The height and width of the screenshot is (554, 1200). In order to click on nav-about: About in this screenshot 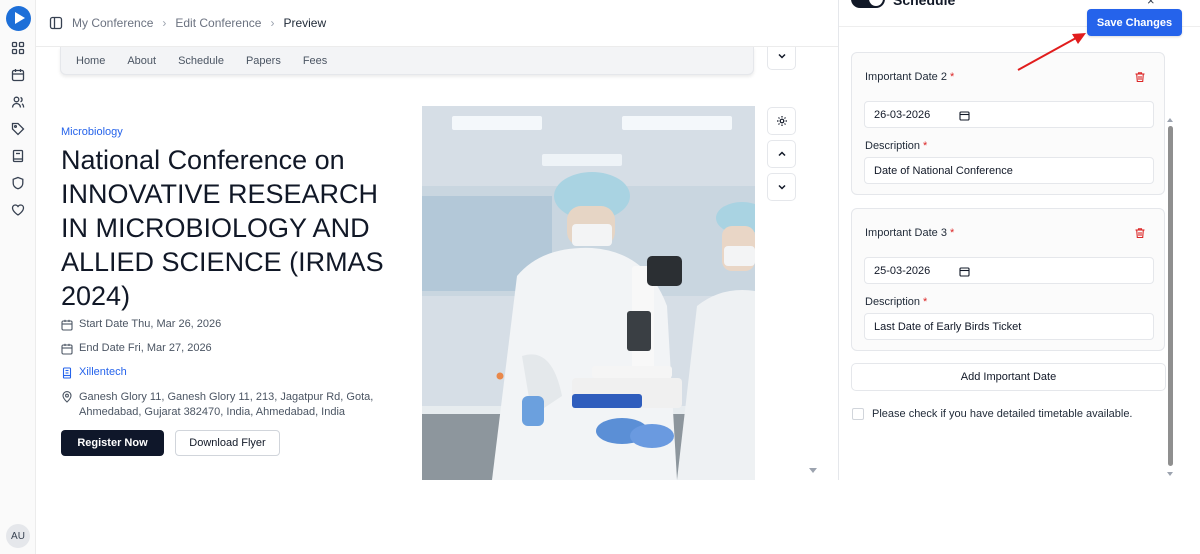, I will do `click(141, 61)`.